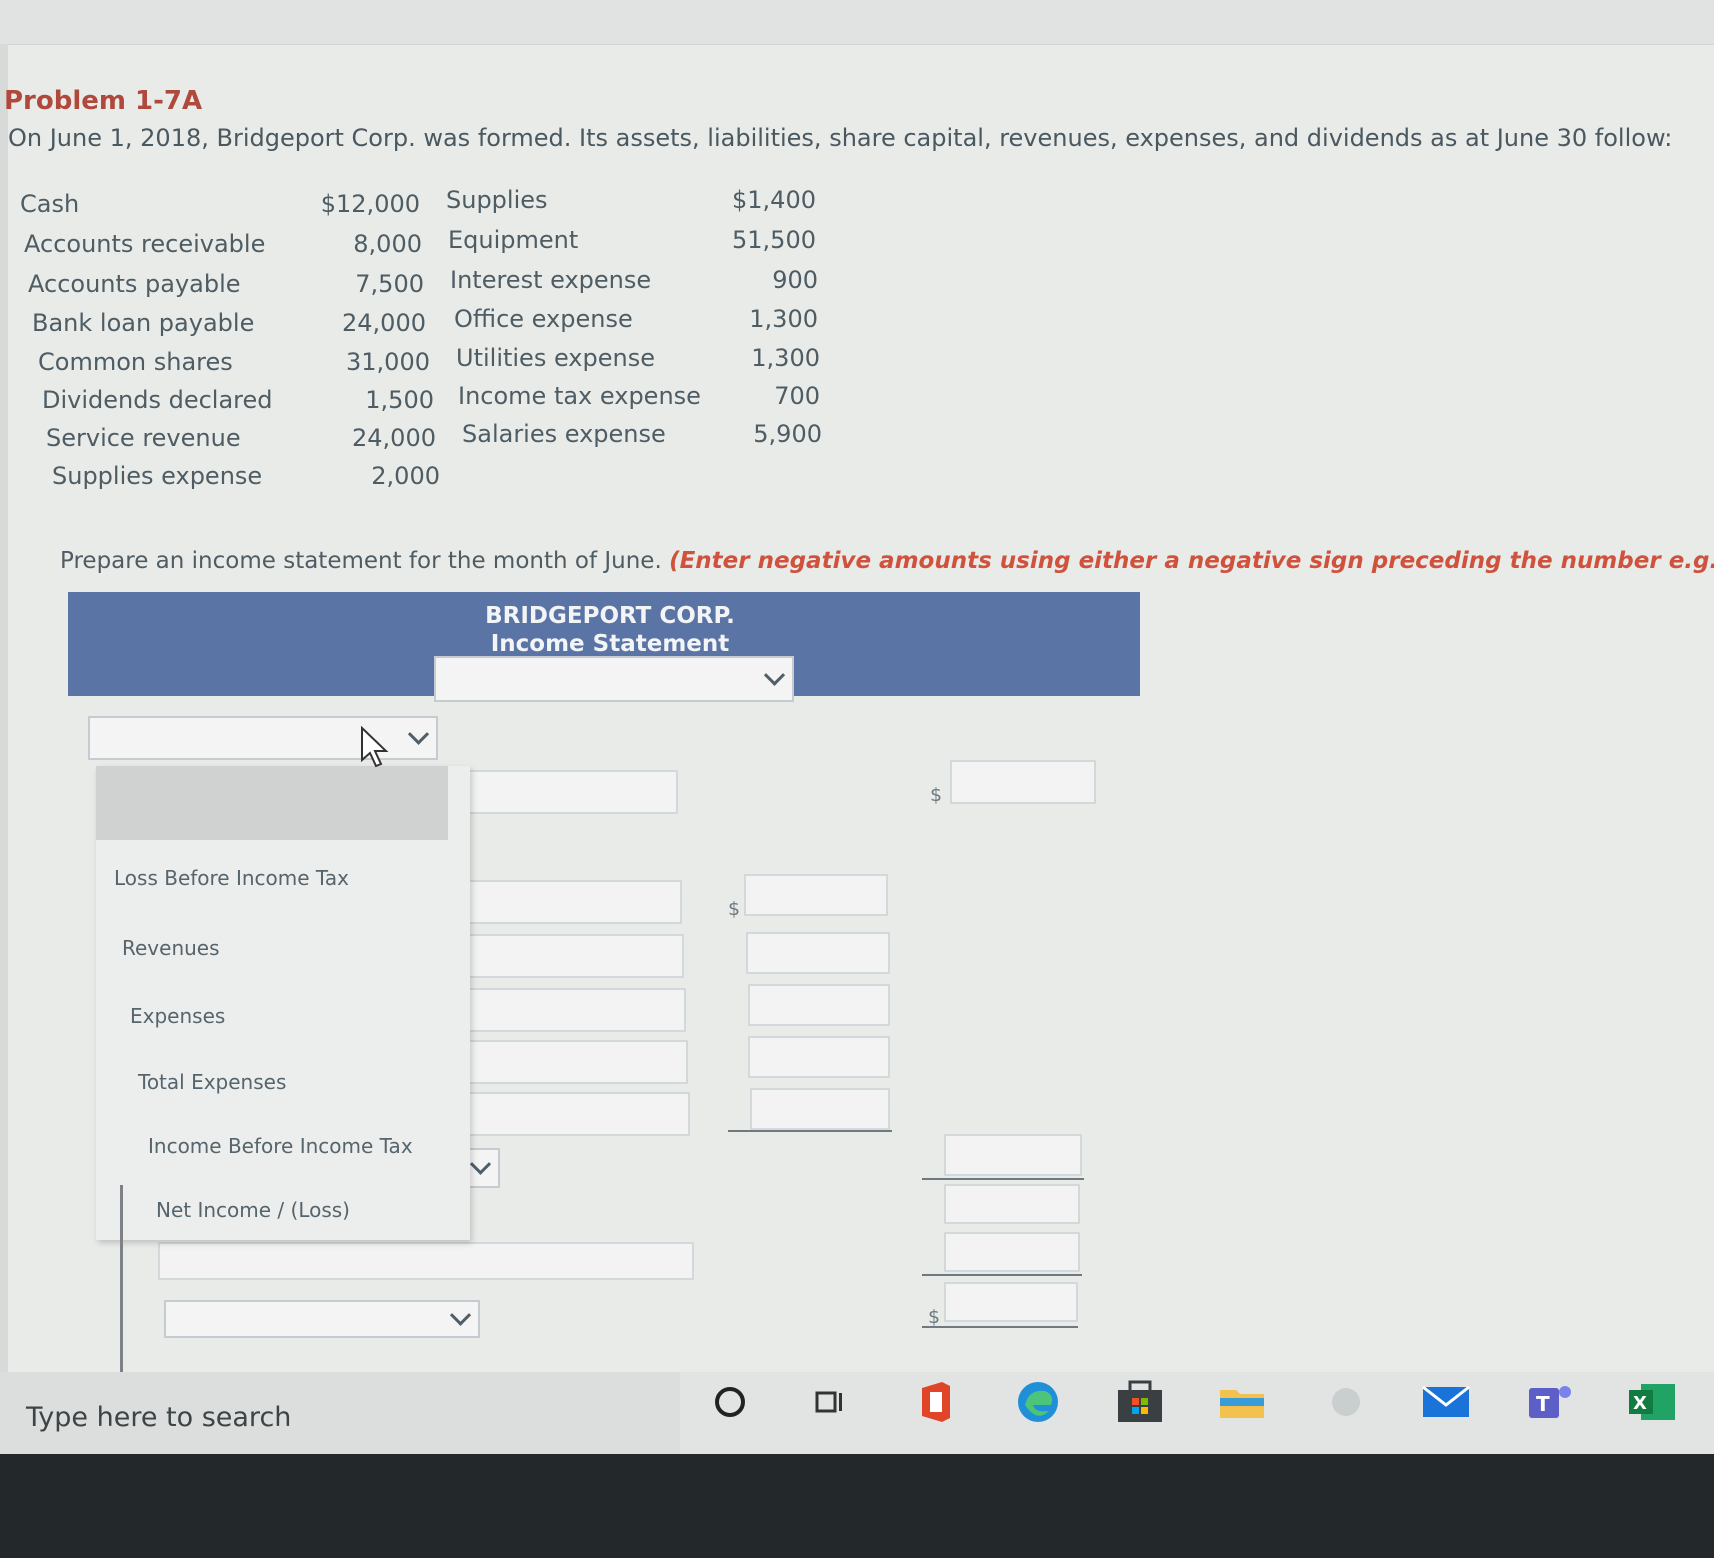  I want to click on cortana-icon, so click(730, 1402).